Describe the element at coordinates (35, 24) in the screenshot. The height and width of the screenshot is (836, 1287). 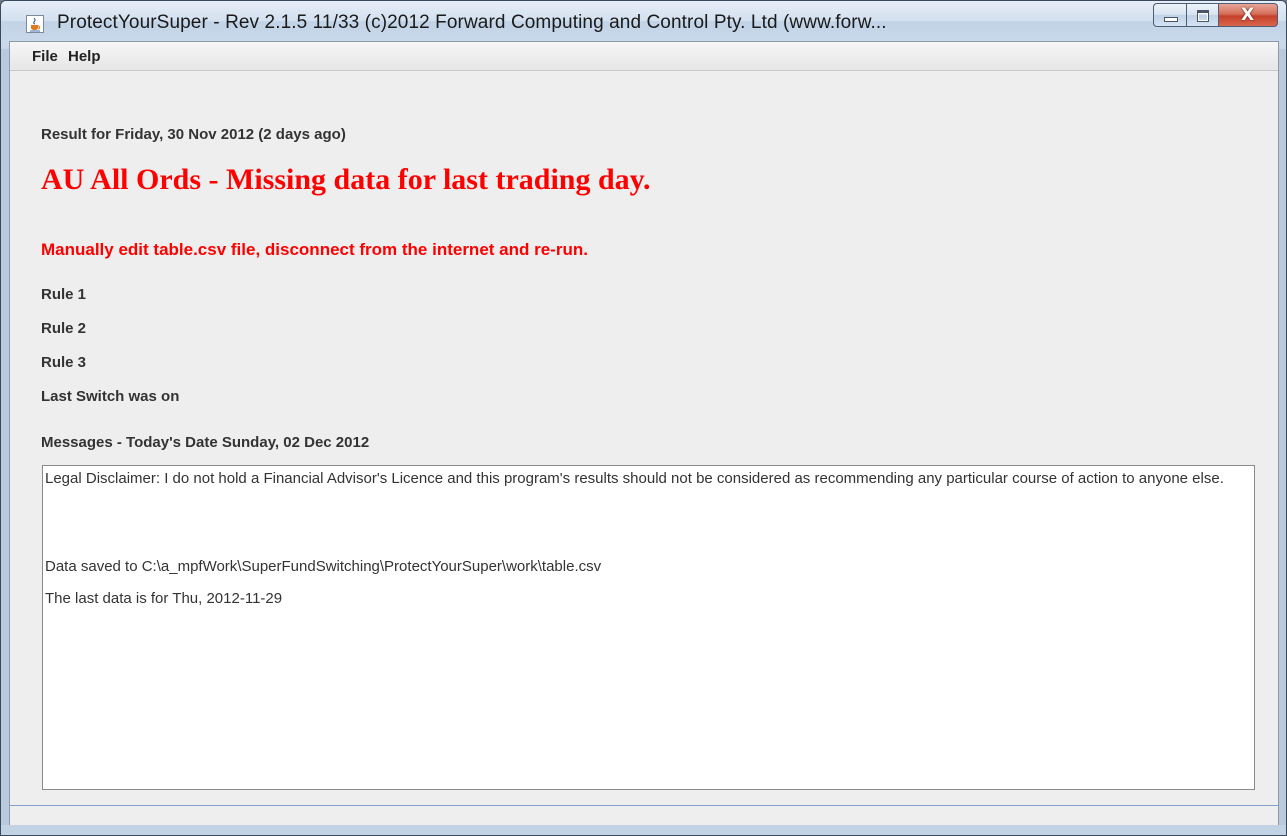
I see `java-cup-icon` at that location.